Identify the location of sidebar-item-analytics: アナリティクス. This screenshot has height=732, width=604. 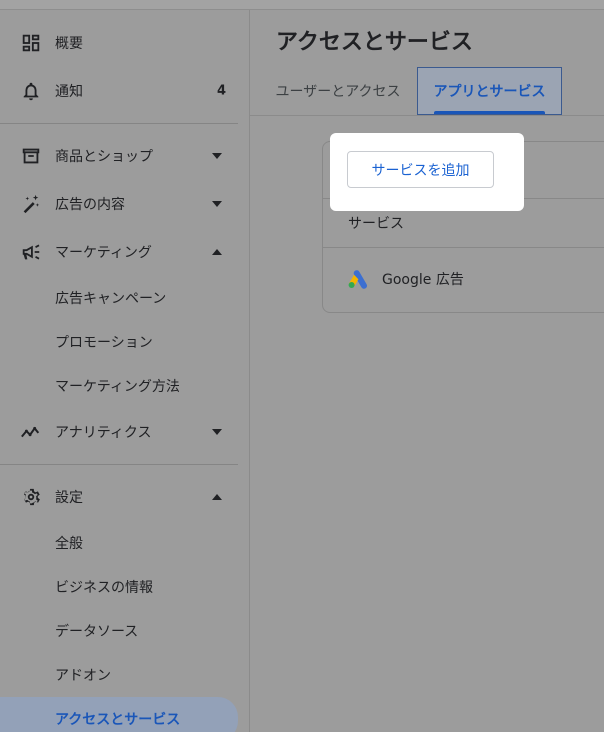
(124, 432).